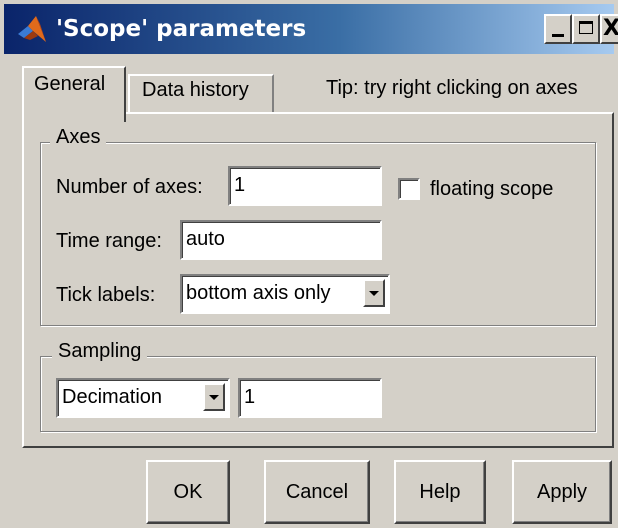  Describe the element at coordinates (440, 492) in the screenshot. I see `help-button: Help` at that location.